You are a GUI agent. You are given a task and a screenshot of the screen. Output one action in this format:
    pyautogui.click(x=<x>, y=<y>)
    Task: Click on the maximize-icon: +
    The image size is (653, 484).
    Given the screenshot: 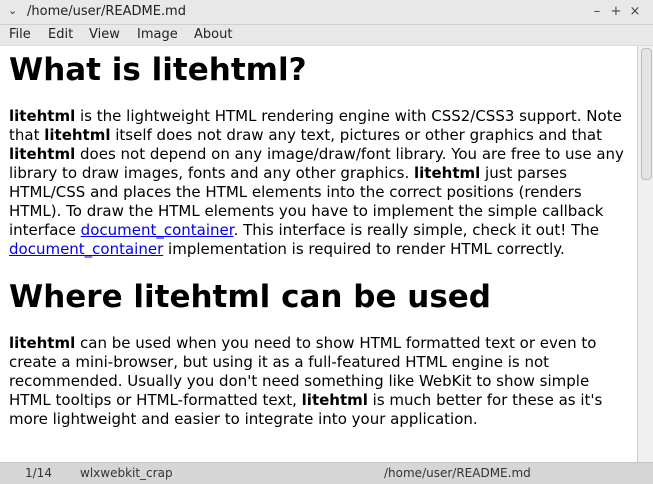 What is the action you would take?
    pyautogui.click(x=616, y=11)
    